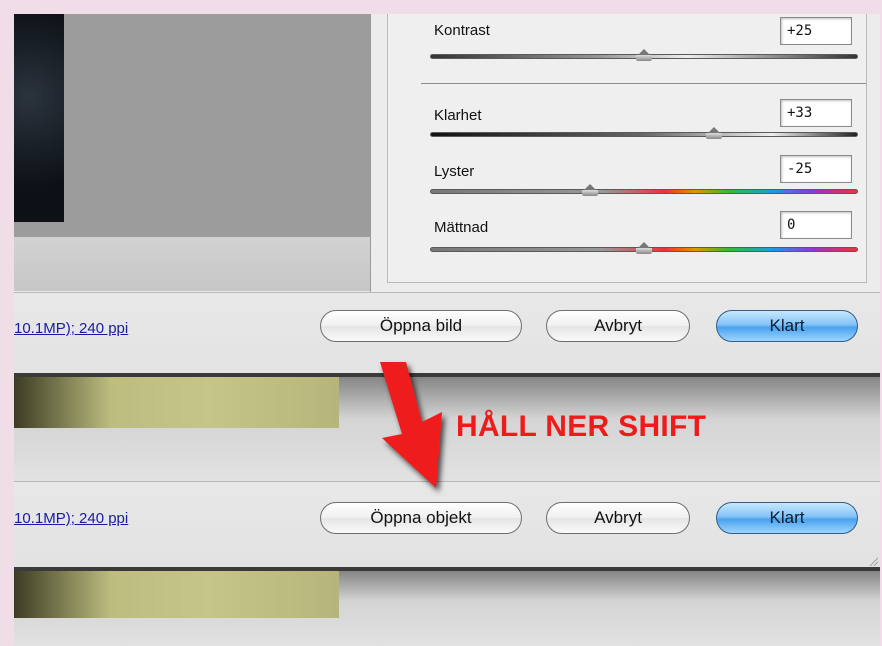 The image size is (882, 646). What do you see at coordinates (461, 227) in the screenshot?
I see `slider-label: Mättnad` at bounding box center [461, 227].